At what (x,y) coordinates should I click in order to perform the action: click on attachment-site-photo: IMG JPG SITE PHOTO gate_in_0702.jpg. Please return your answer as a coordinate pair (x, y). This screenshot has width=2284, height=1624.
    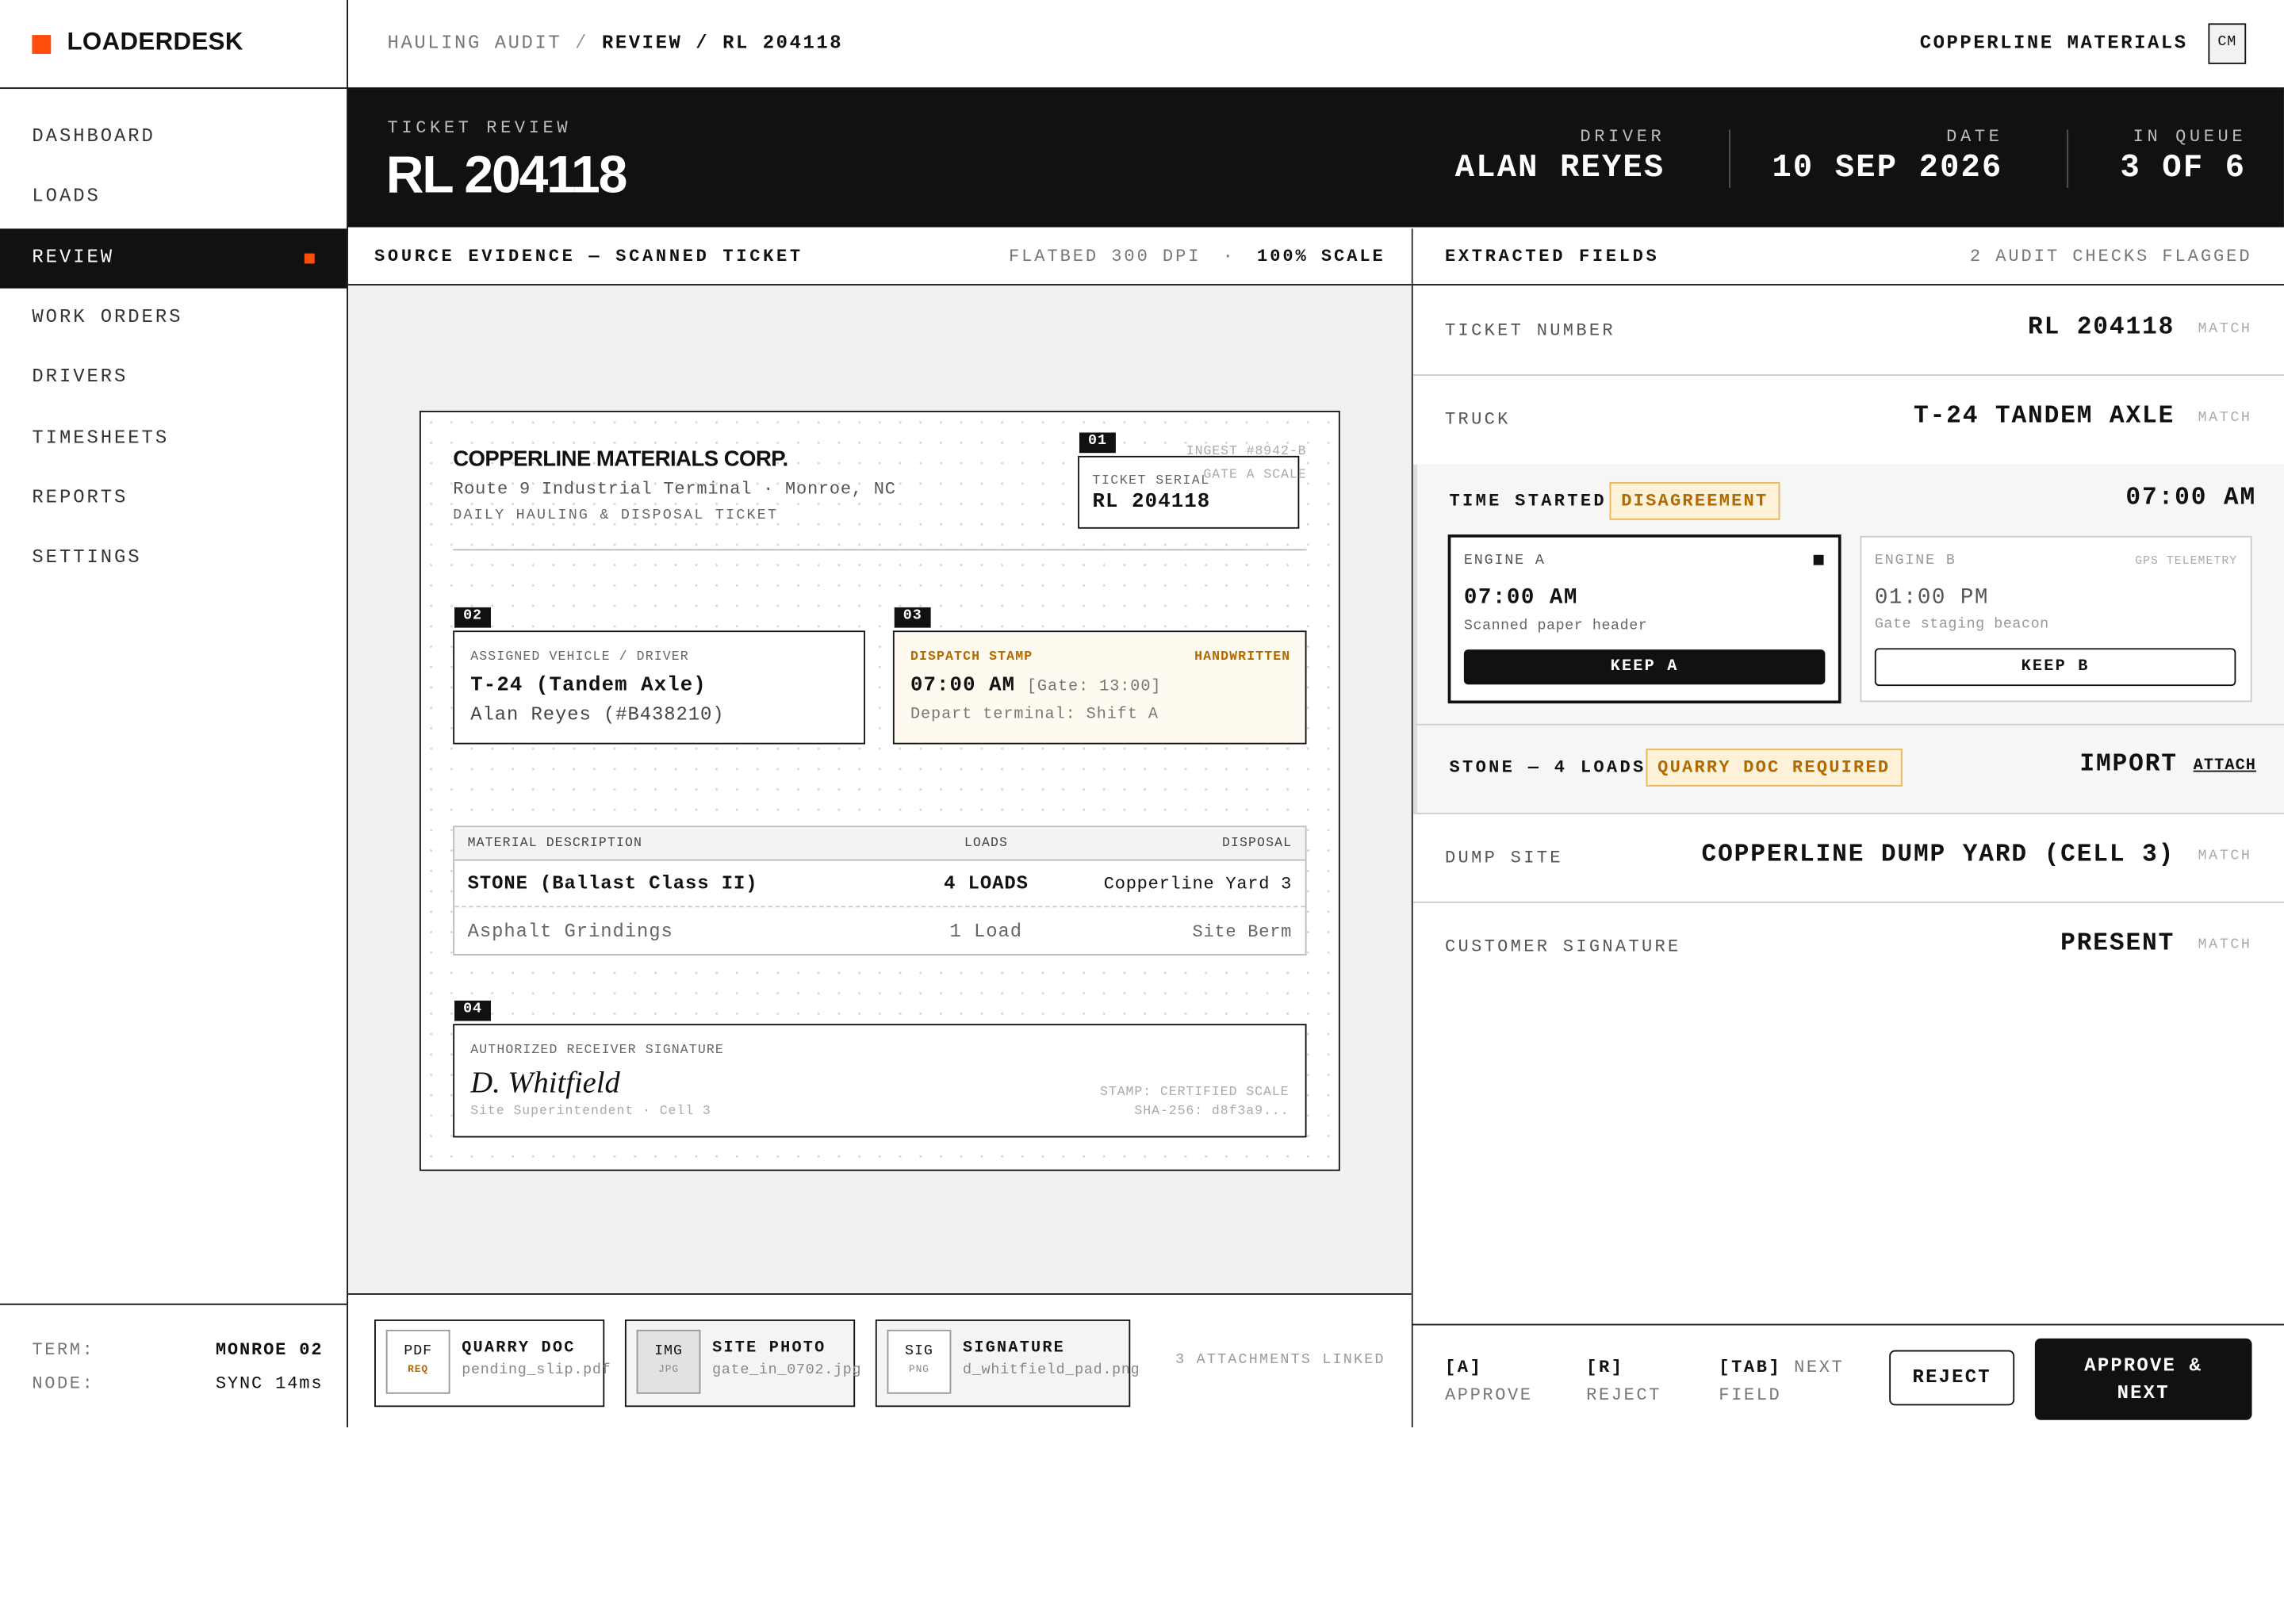
    Looking at the image, I should click on (742, 1364).